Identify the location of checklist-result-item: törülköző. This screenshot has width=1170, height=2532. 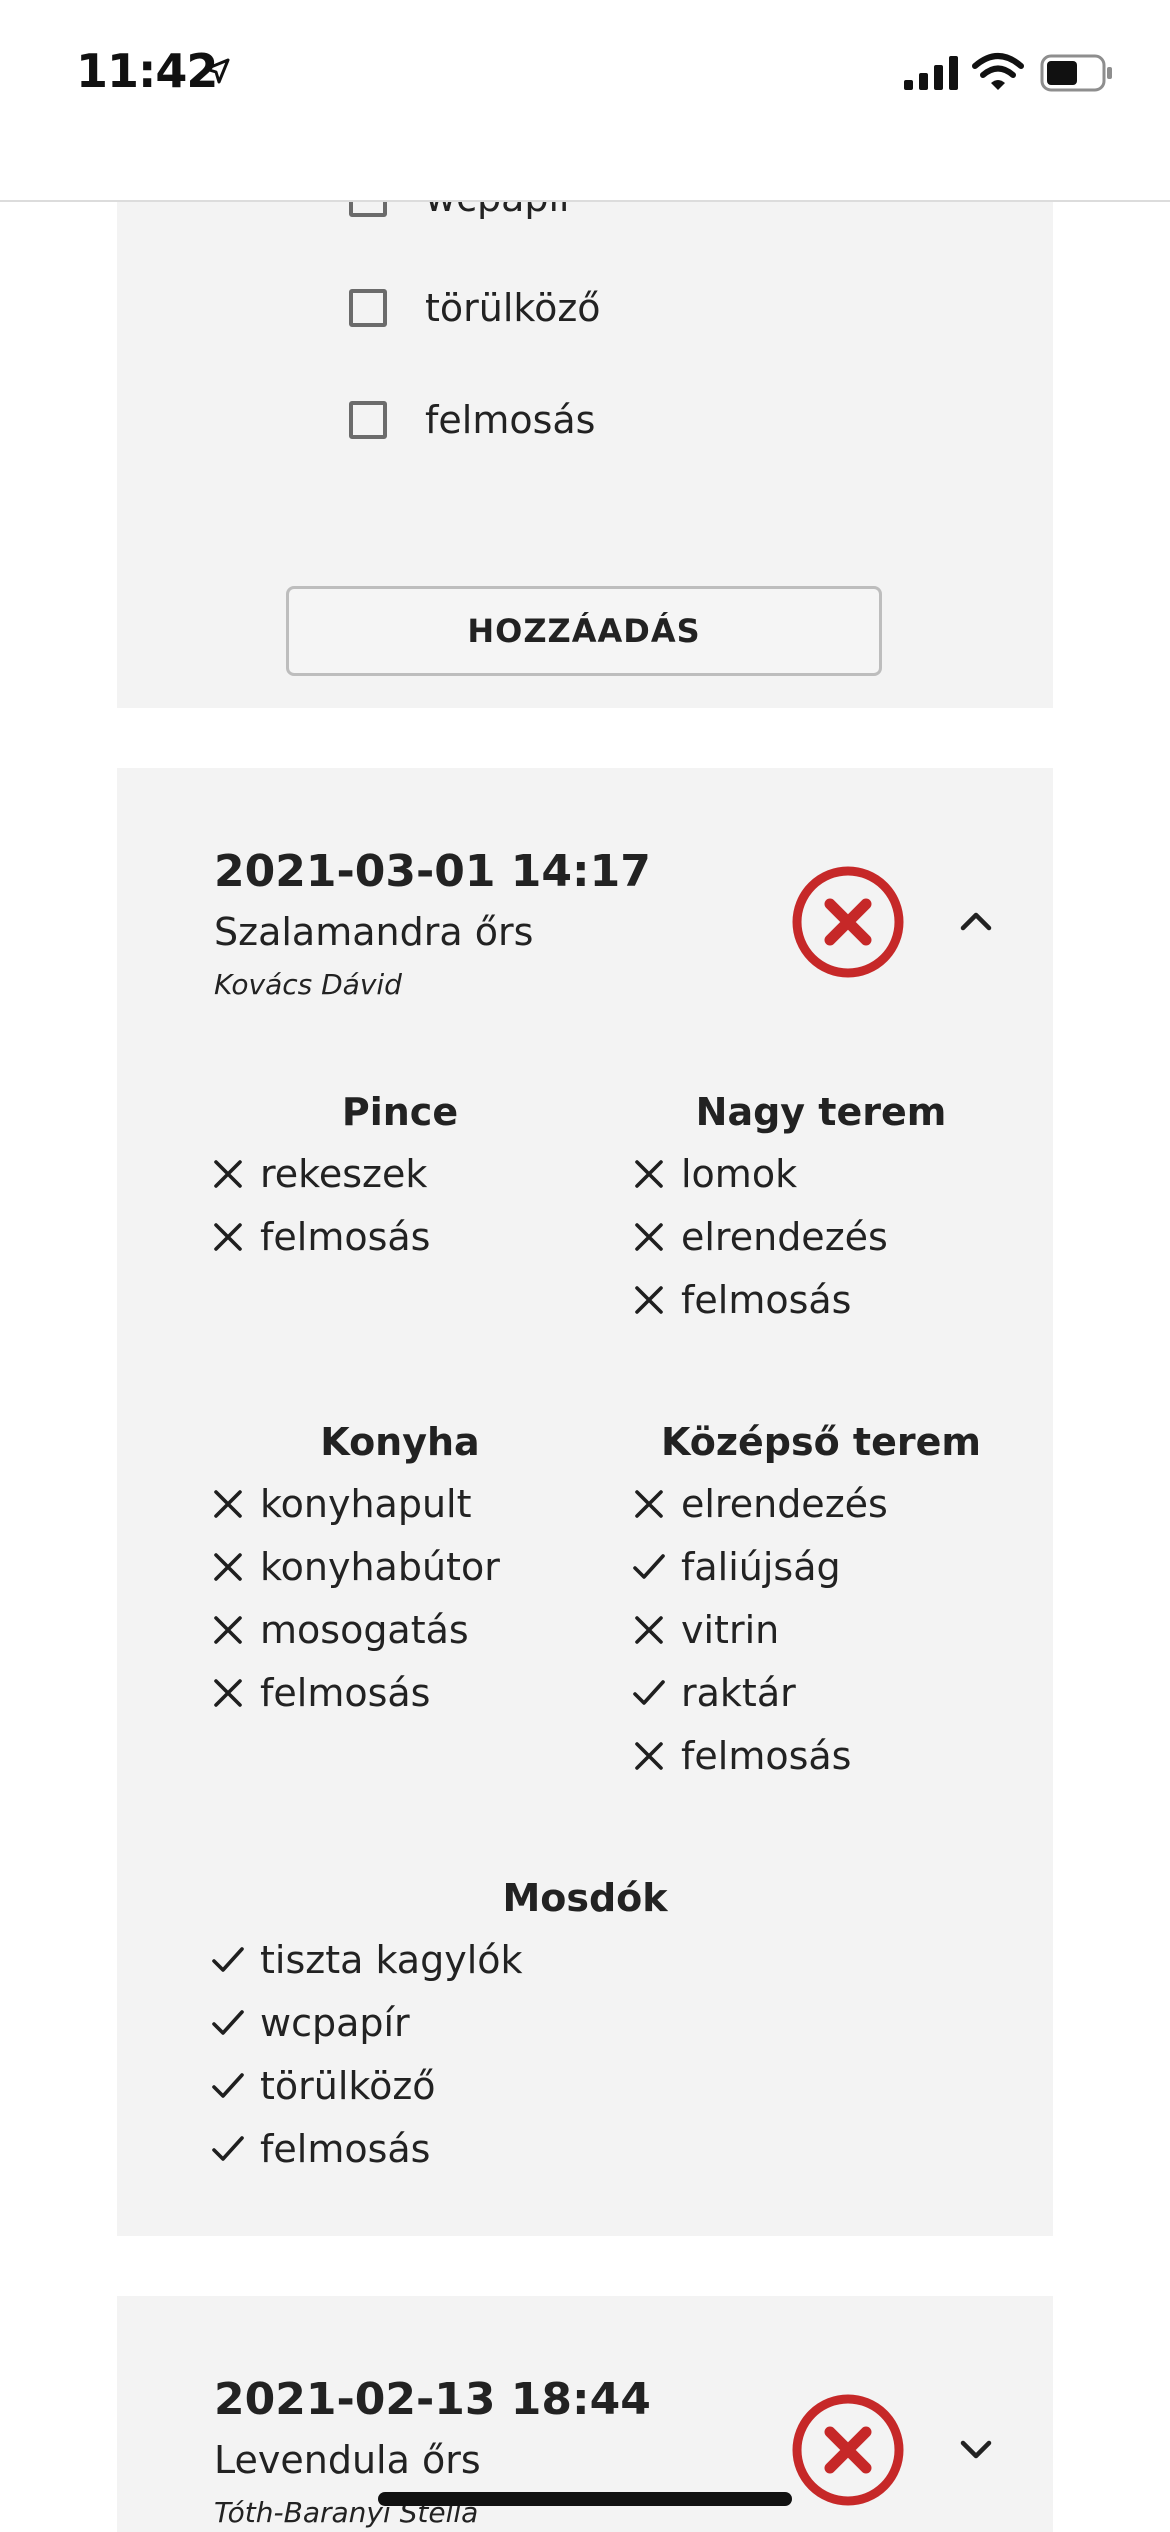
(585, 2085).